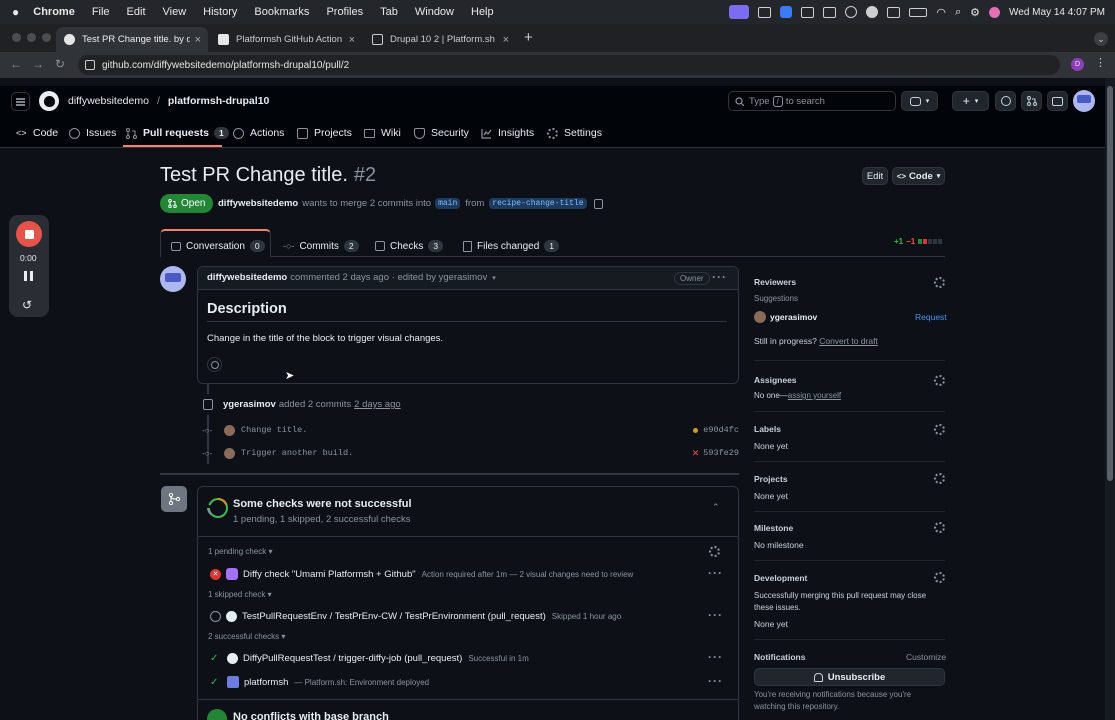 This screenshot has width=1115, height=720. Describe the element at coordinates (919, 101) in the screenshot. I see `copilot-button: ▾` at that location.